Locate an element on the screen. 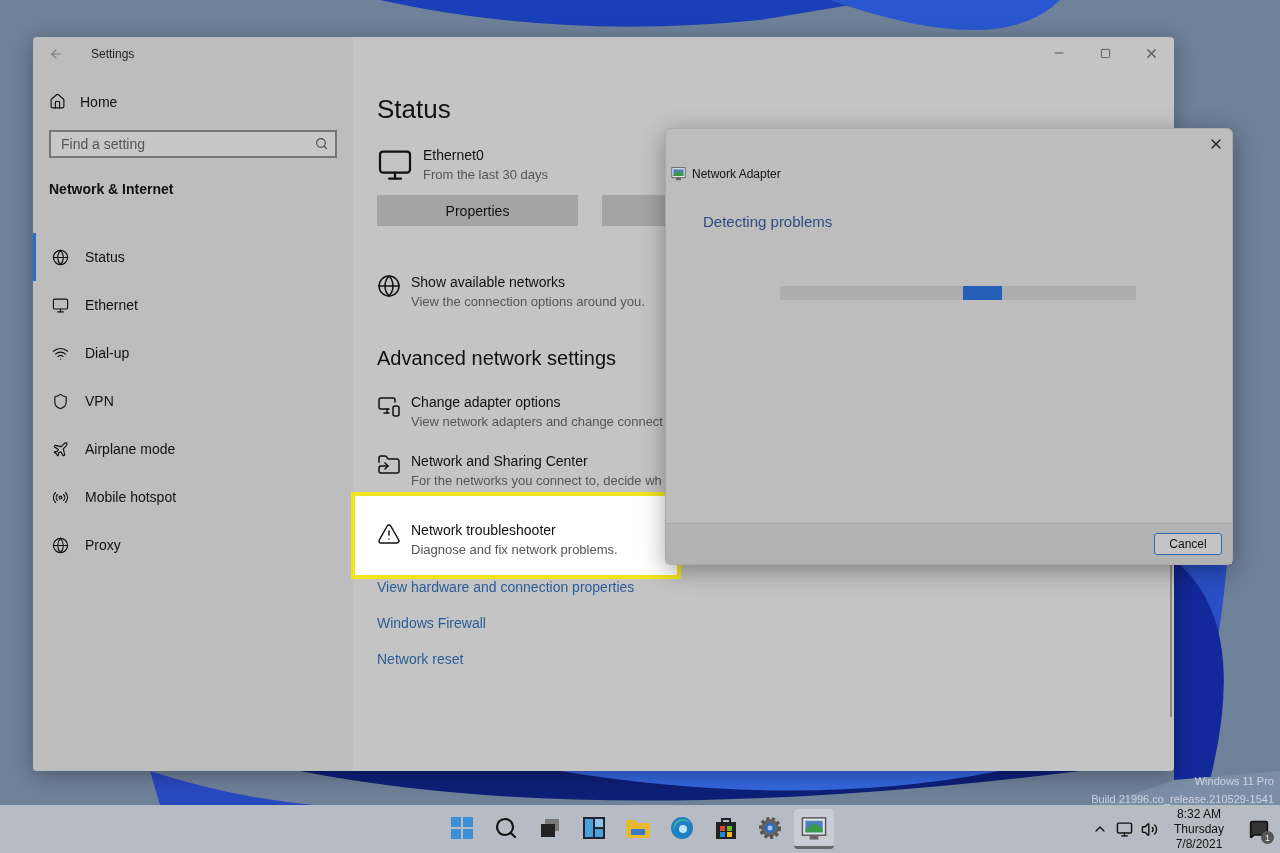 This screenshot has width=1280, height=853. maximize-icon is located at coordinates (1105, 53).